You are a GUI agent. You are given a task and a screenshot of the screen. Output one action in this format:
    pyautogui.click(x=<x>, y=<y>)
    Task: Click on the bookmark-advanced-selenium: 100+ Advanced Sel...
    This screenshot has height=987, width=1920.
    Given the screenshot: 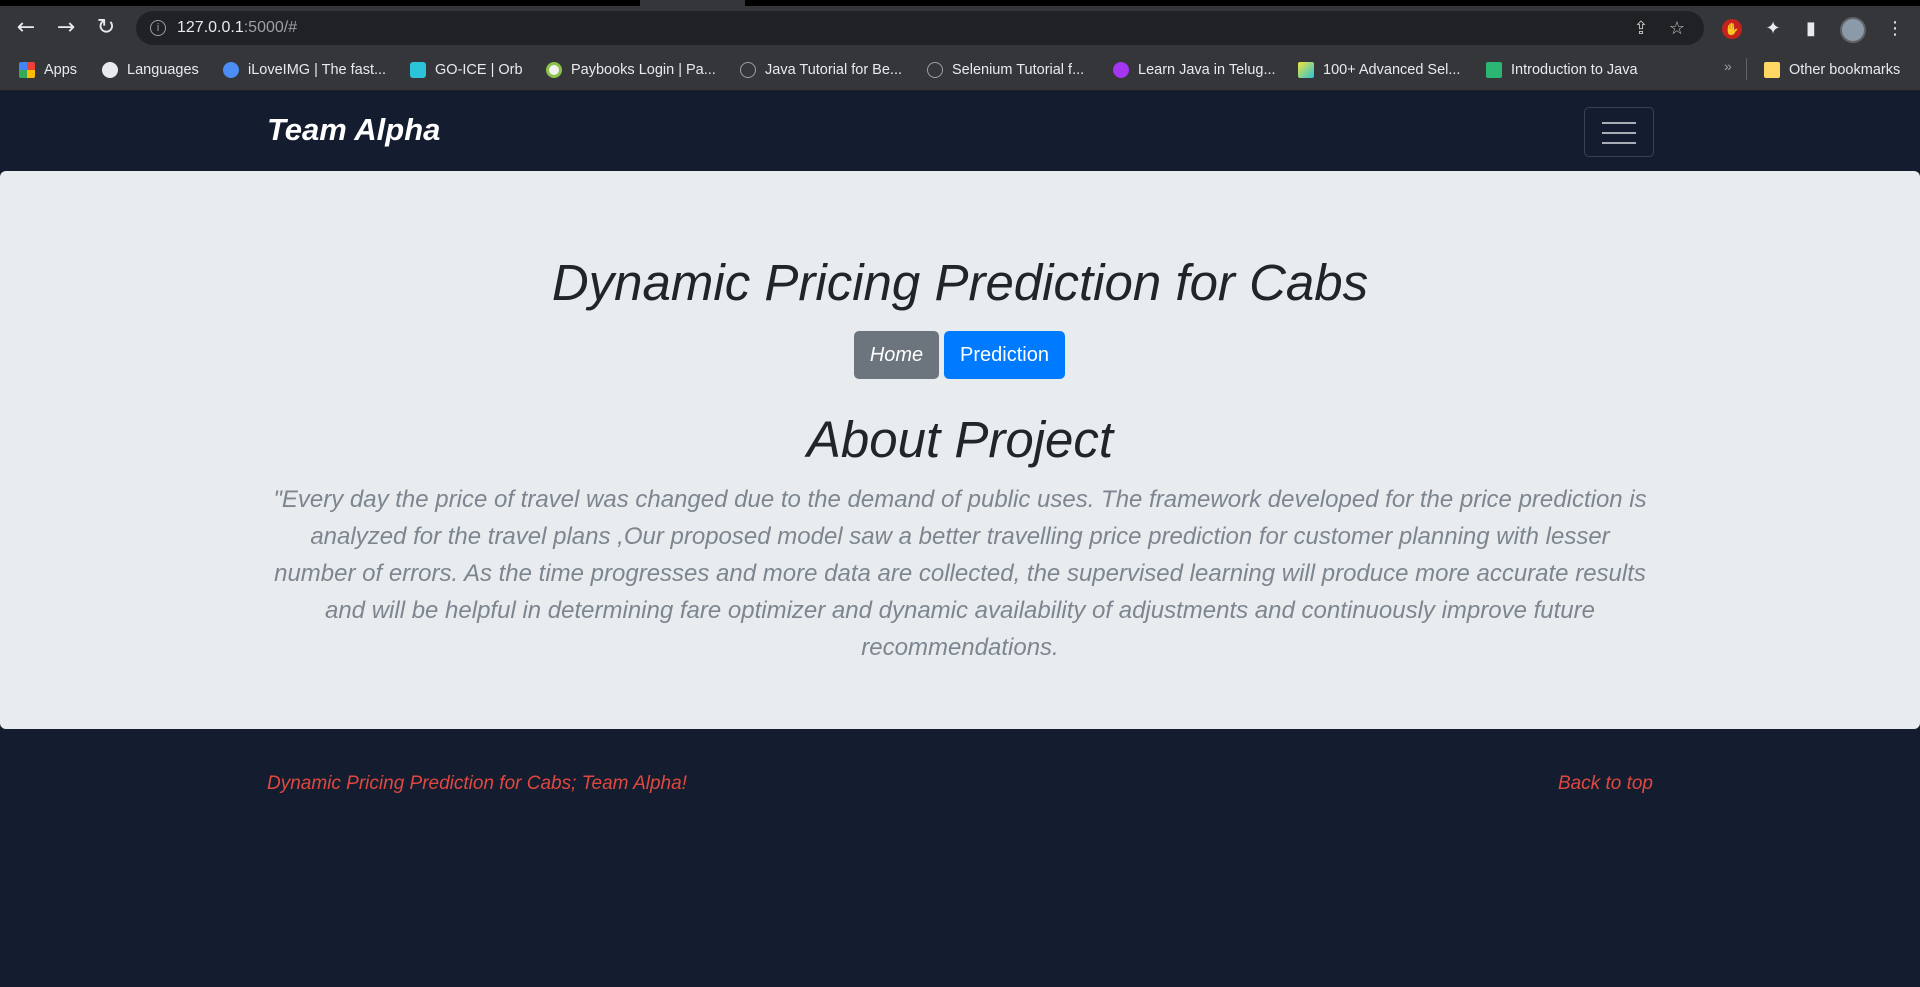 What is the action you would take?
    pyautogui.click(x=1379, y=70)
    